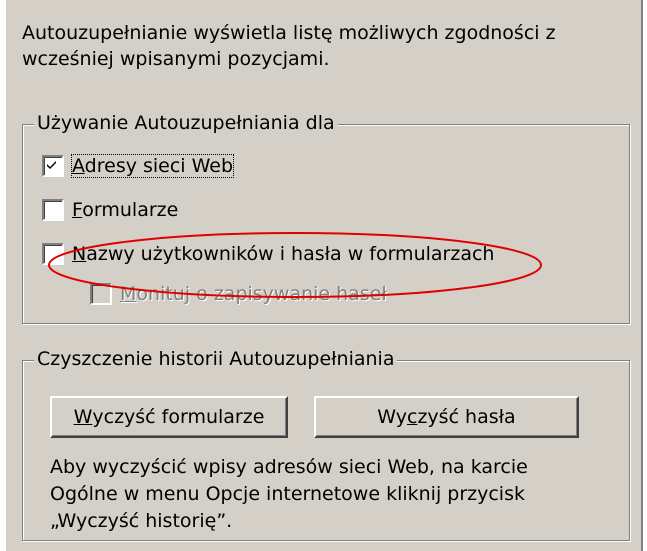 The image size is (647, 551). What do you see at coordinates (125, 210) in the screenshot?
I see `forms-label: Formularze` at bounding box center [125, 210].